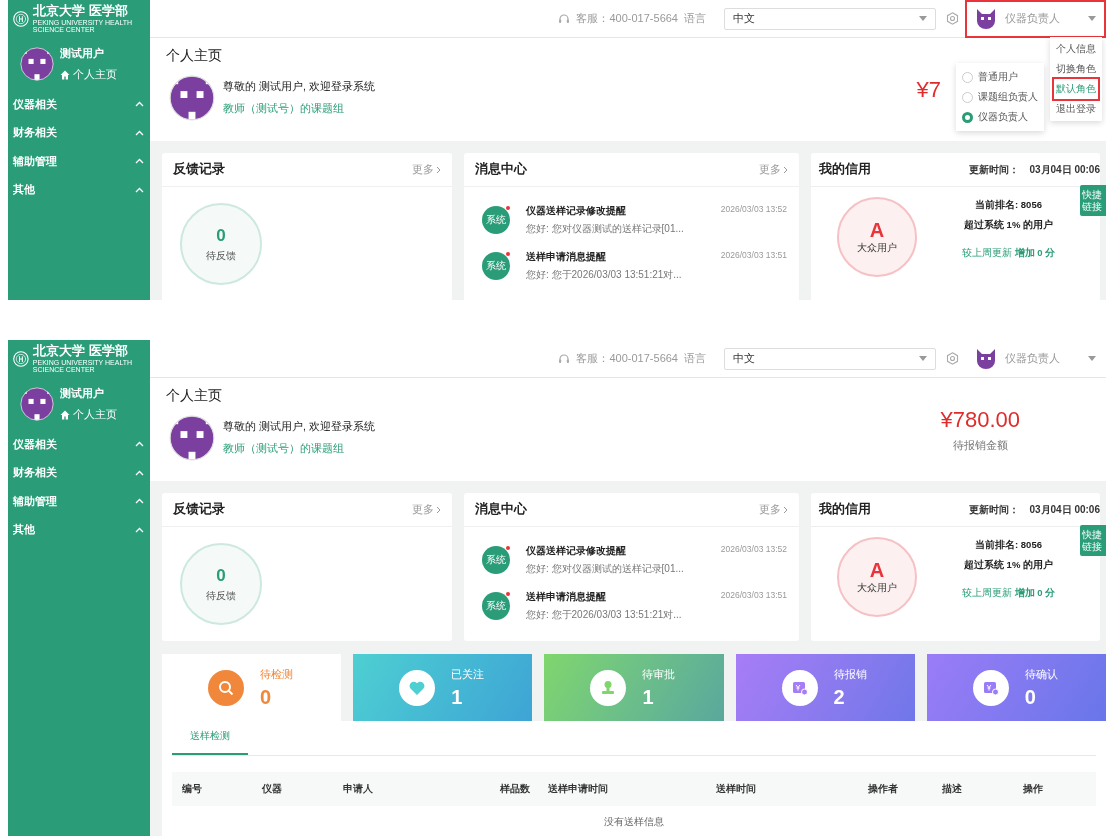  Describe the element at coordinates (1000, 117) in the screenshot. I see `role-option: 仪器负责人` at that location.